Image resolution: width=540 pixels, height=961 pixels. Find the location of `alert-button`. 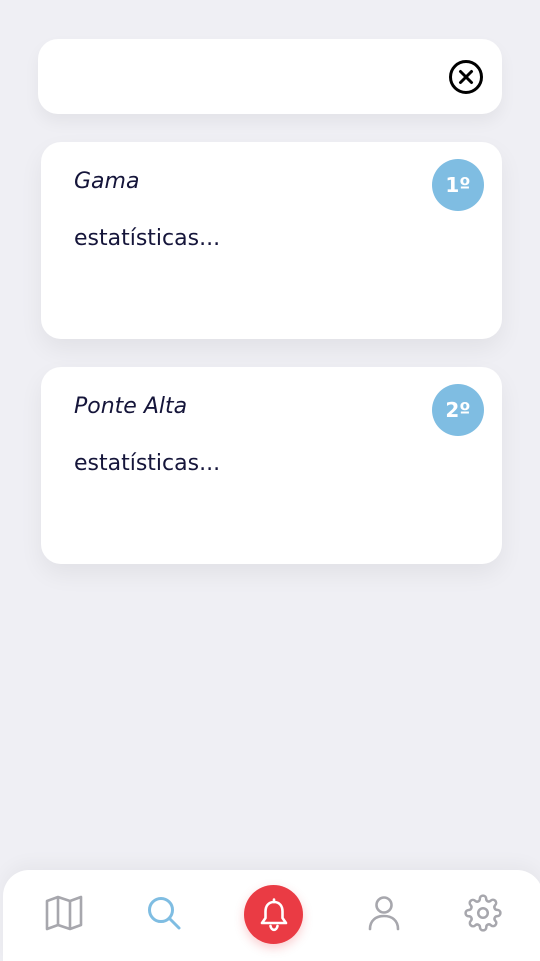

alert-button is located at coordinates (273, 914).